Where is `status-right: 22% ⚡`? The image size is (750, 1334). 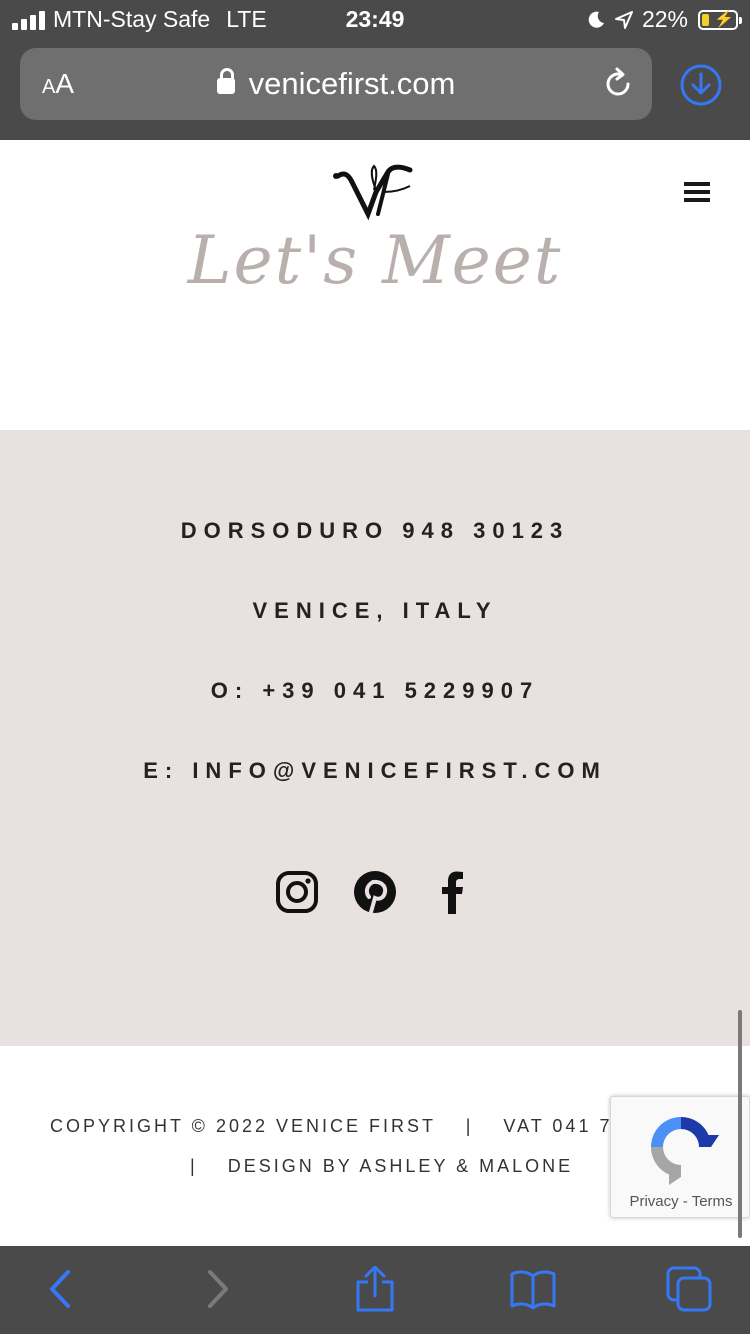
status-right: 22% ⚡ is located at coordinates (664, 19).